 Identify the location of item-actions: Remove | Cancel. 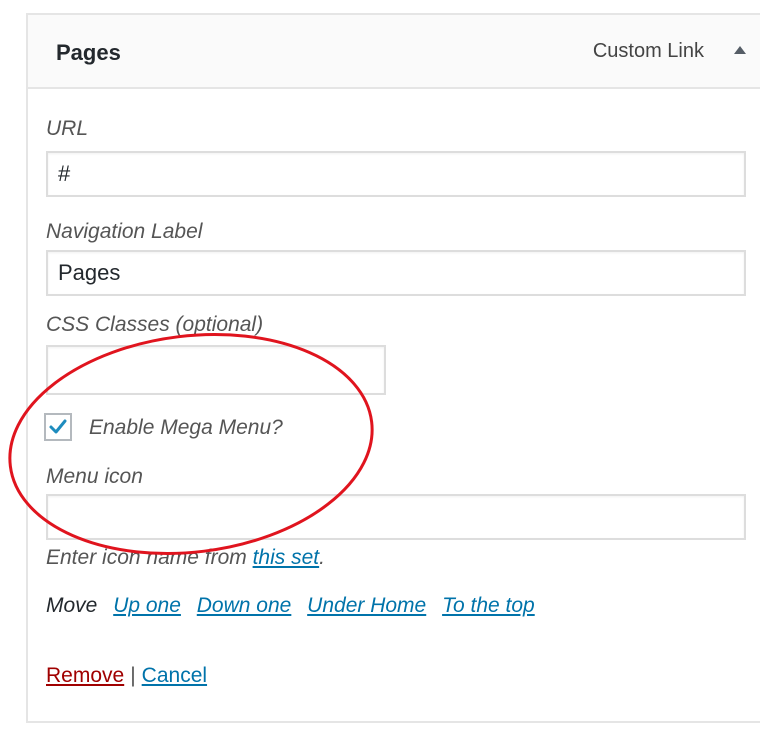
(126, 676).